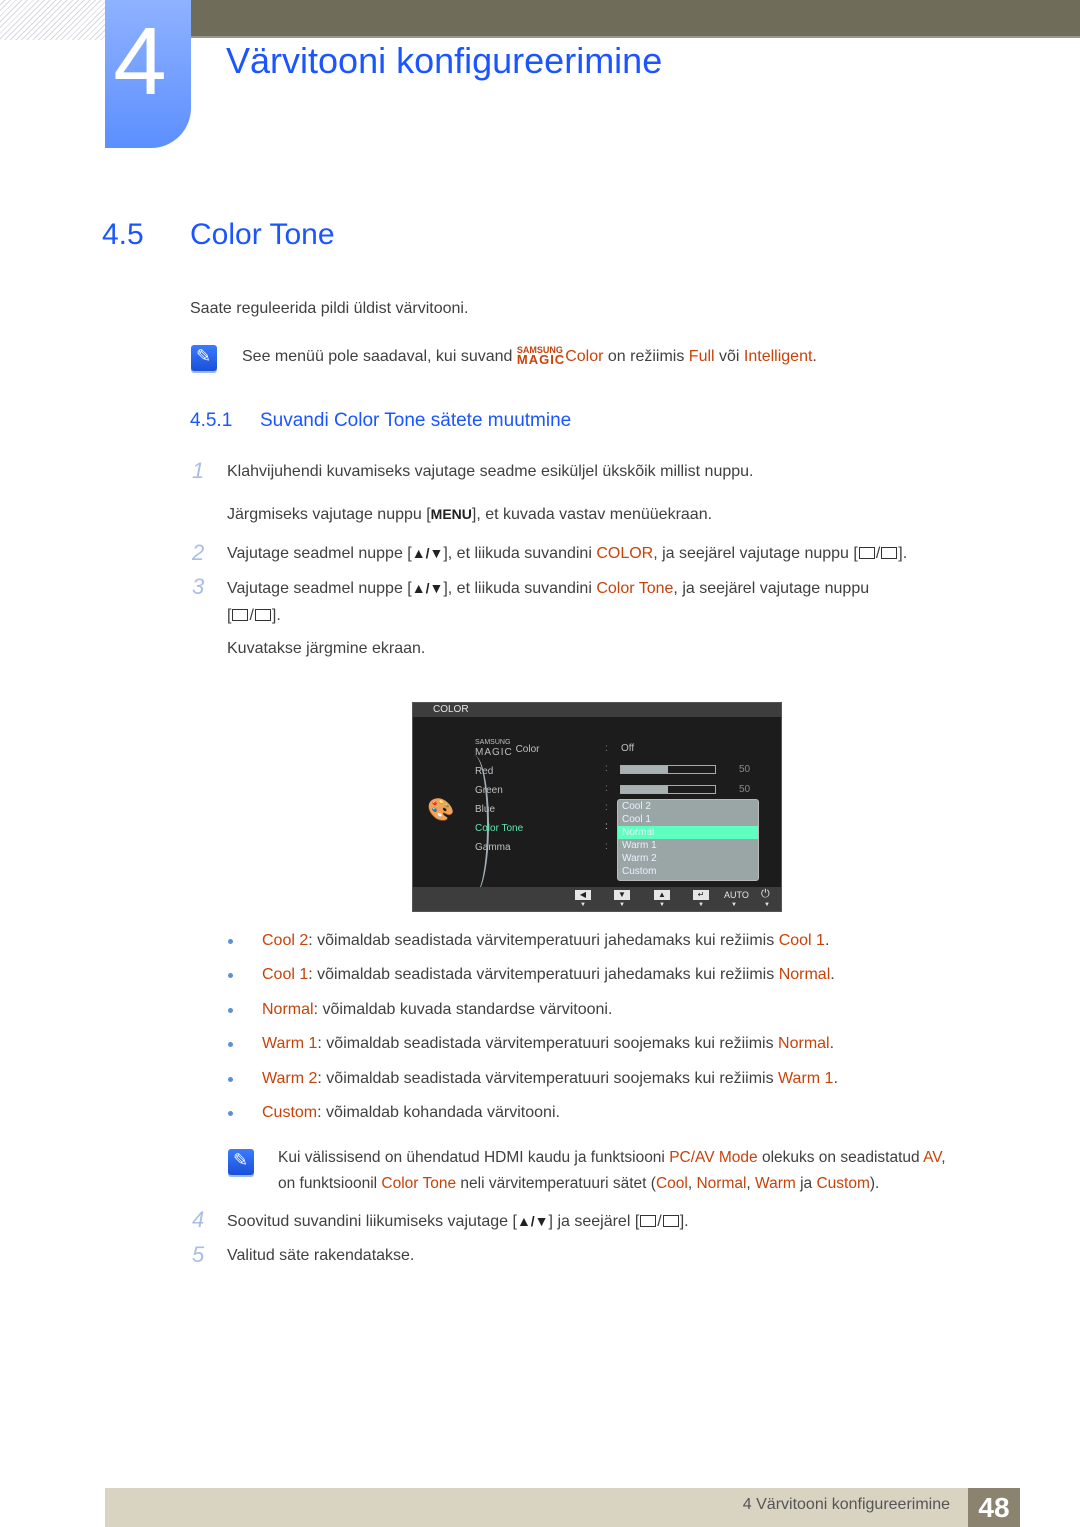 Image resolution: width=1080 pixels, height=1527 pixels. Describe the element at coordinates (765, 894) in the screenshot. I see `power-icon: ⏻` at that location.